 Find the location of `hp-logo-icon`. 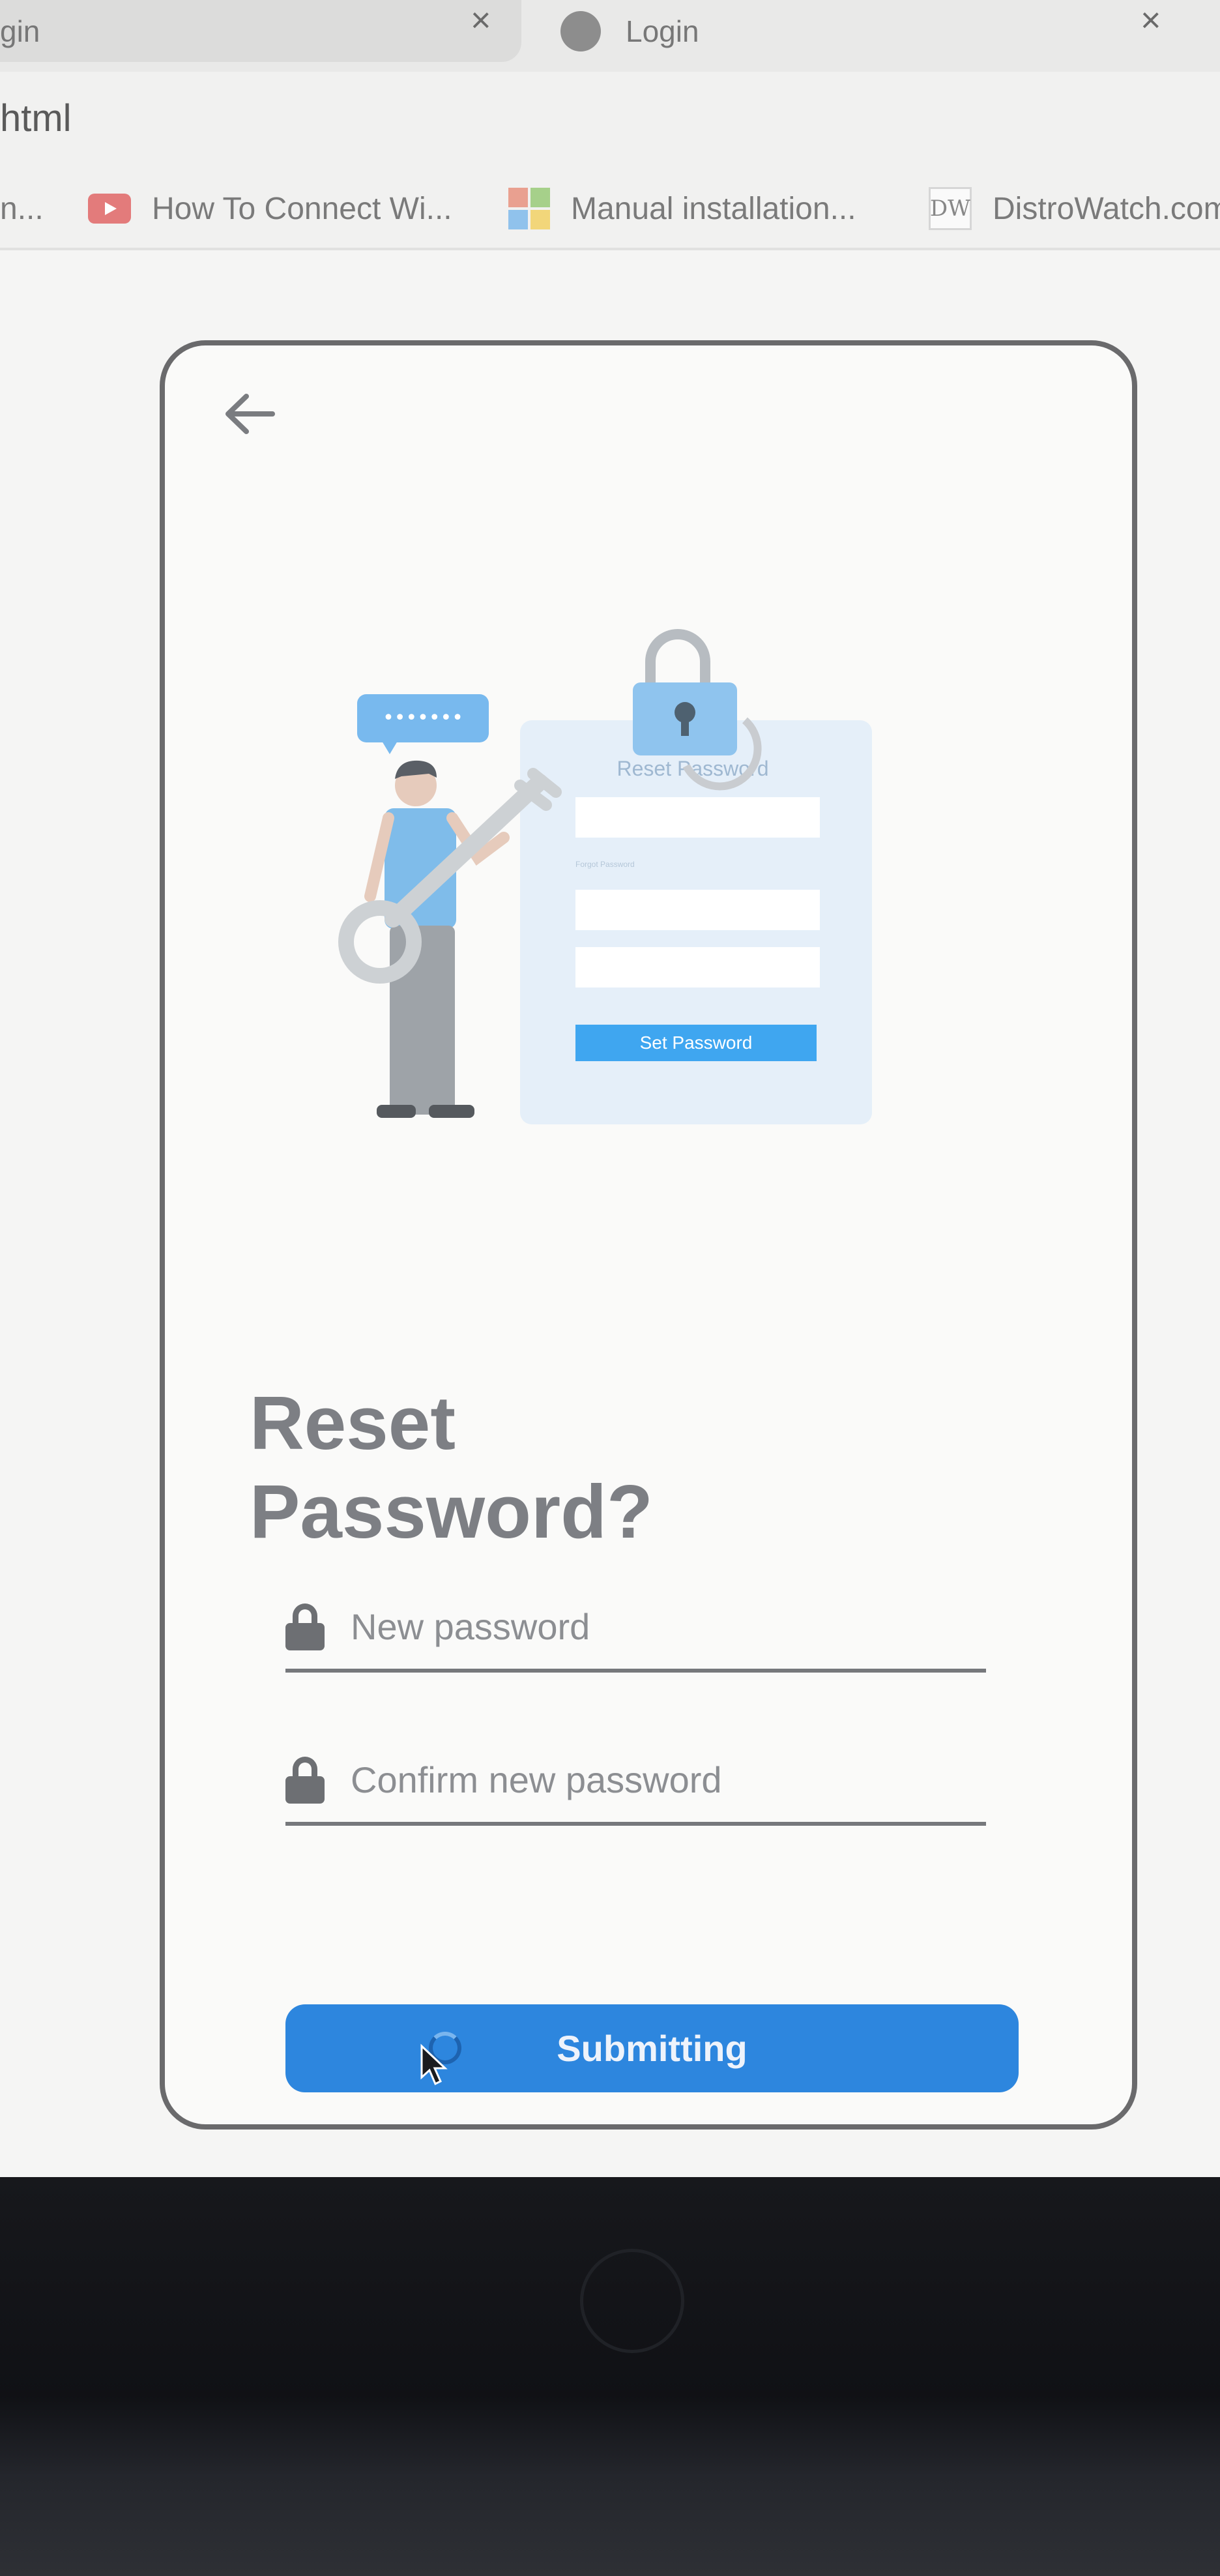

hp-logo-icon is located at coordinates (632, 2301).